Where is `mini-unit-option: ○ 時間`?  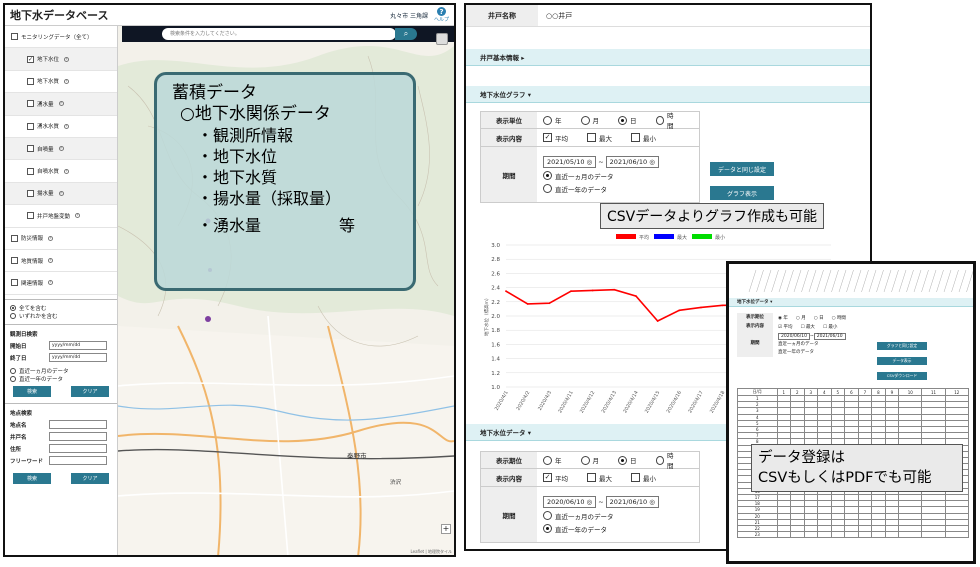
mini-unit-option: ○ 時間 is located at coordinates (839, 318).